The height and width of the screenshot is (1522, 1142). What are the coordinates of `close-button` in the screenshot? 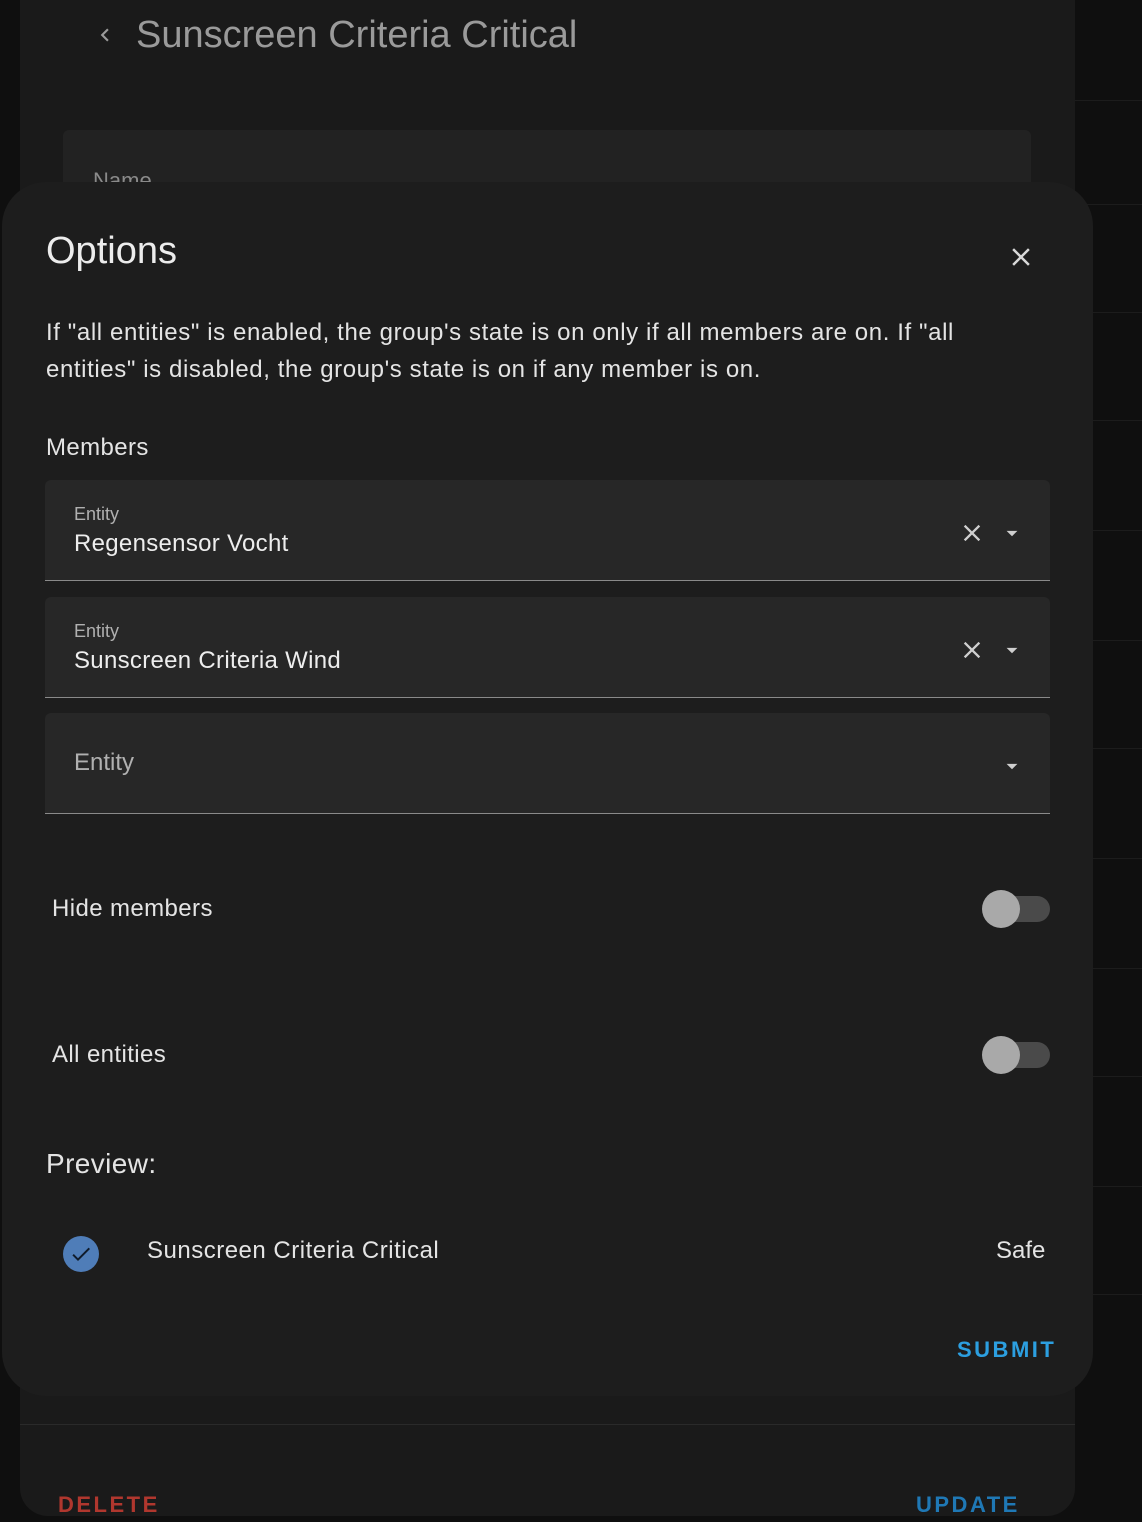 It's located at (1021, 257).